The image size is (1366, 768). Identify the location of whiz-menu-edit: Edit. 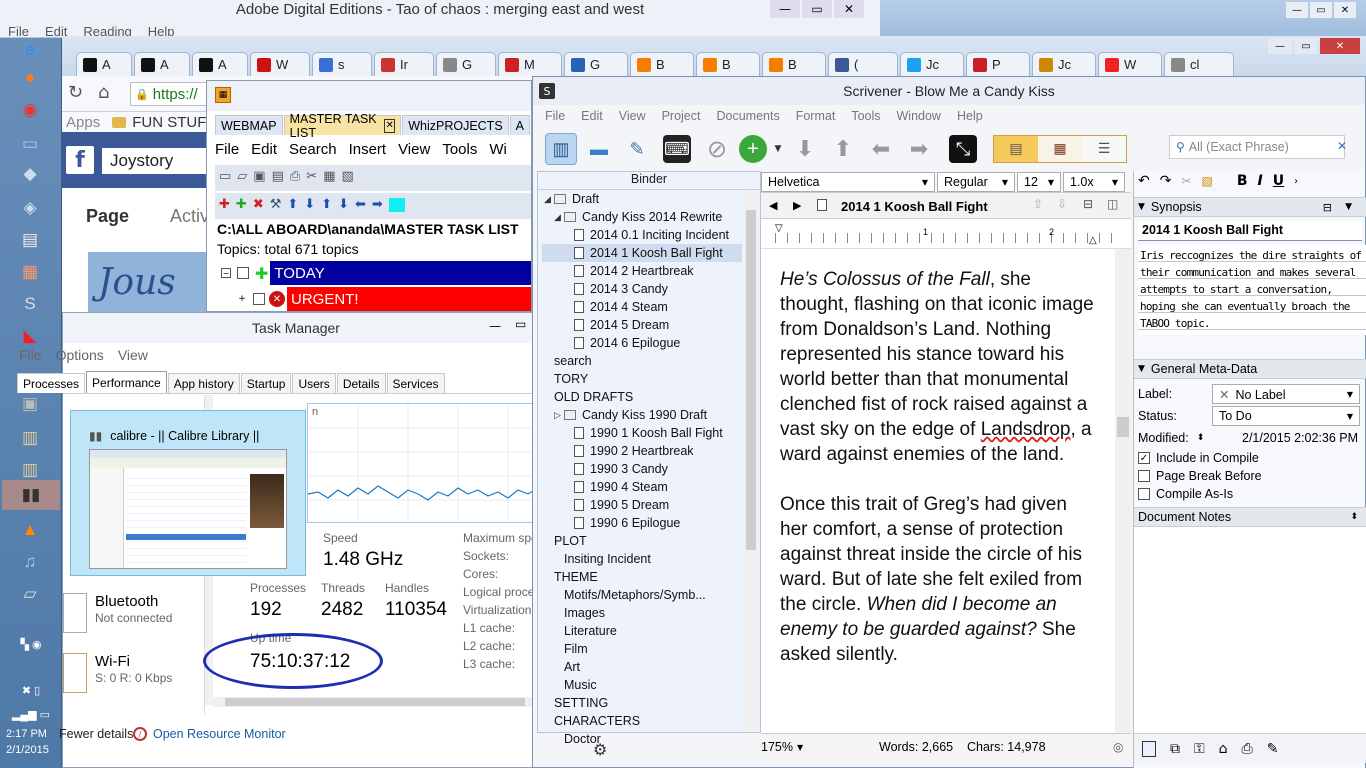
(264, 149).